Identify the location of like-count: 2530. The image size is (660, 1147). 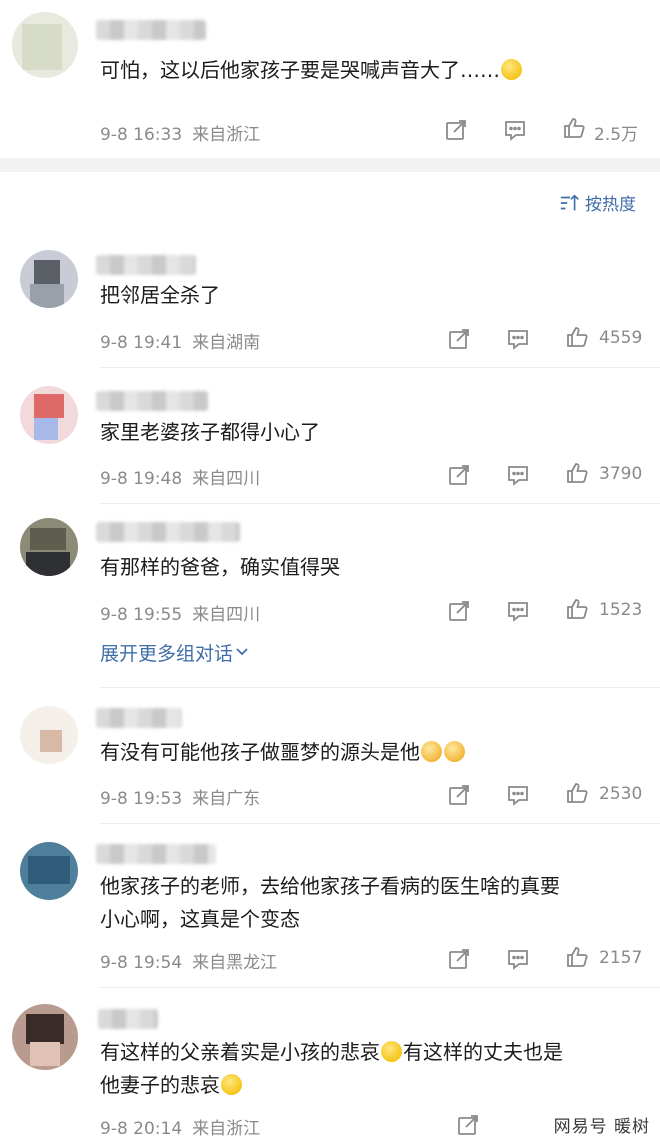
(621, 794).